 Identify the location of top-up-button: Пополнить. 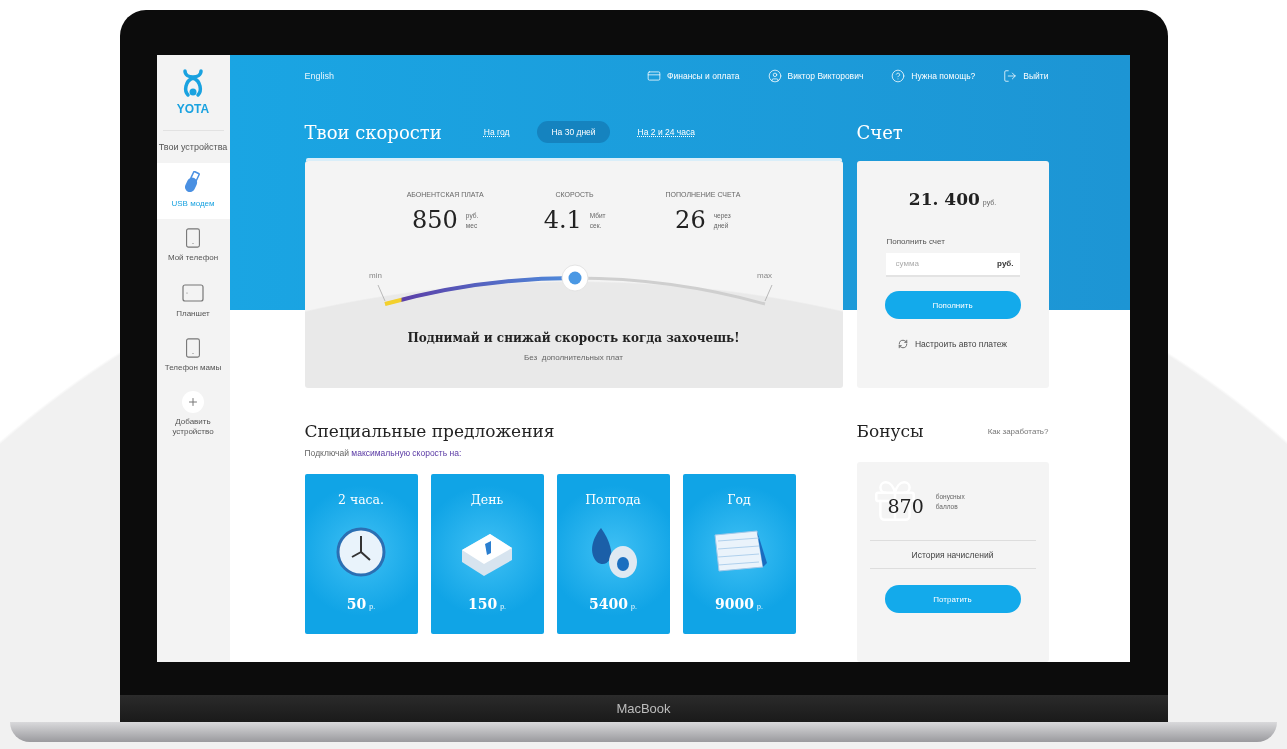
(952, 305).